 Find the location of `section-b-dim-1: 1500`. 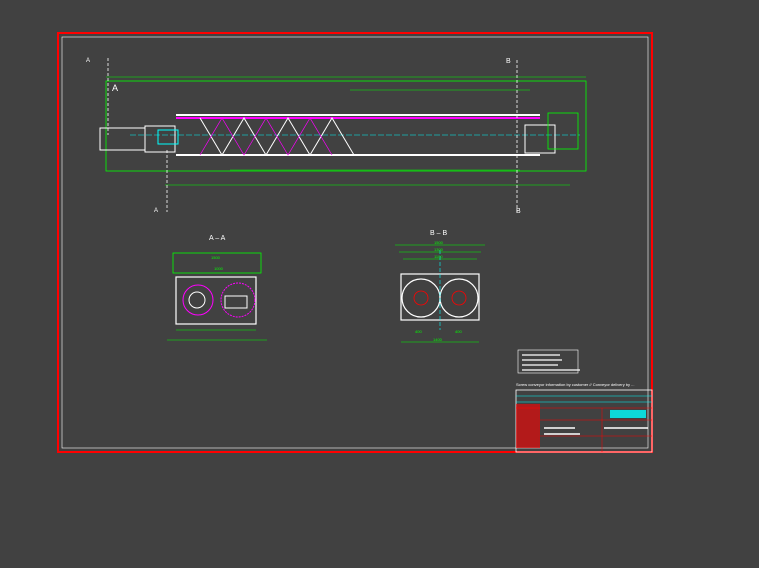

section-b-dim-1: 1500 is located at coordinates (439, 242).